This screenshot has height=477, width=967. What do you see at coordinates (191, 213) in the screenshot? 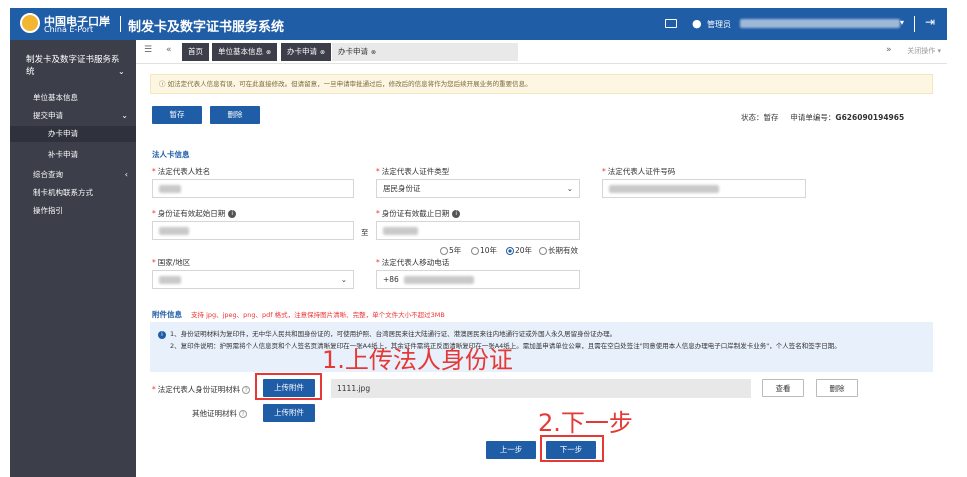
I see `start-date-label-text: 身份证有效起始日期` at bounding box center [191, 213].